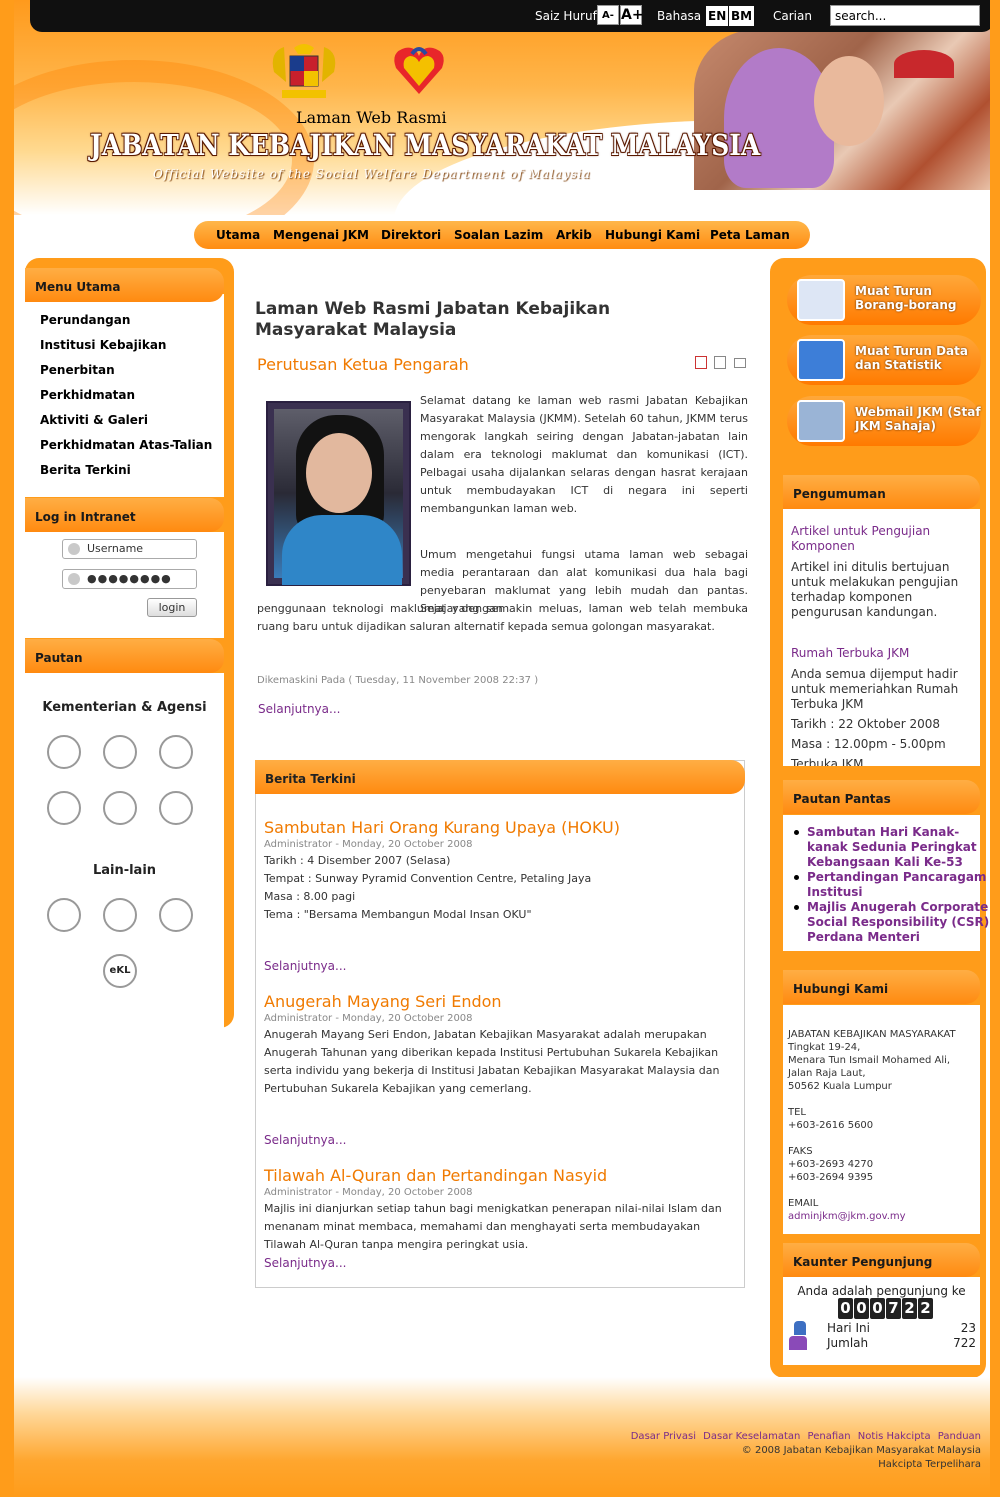 The height and width of the screenshot is (1497, 1000). Describe the element at coordinates (74, 579) in the screenshot. I see `key-icon` at that location.